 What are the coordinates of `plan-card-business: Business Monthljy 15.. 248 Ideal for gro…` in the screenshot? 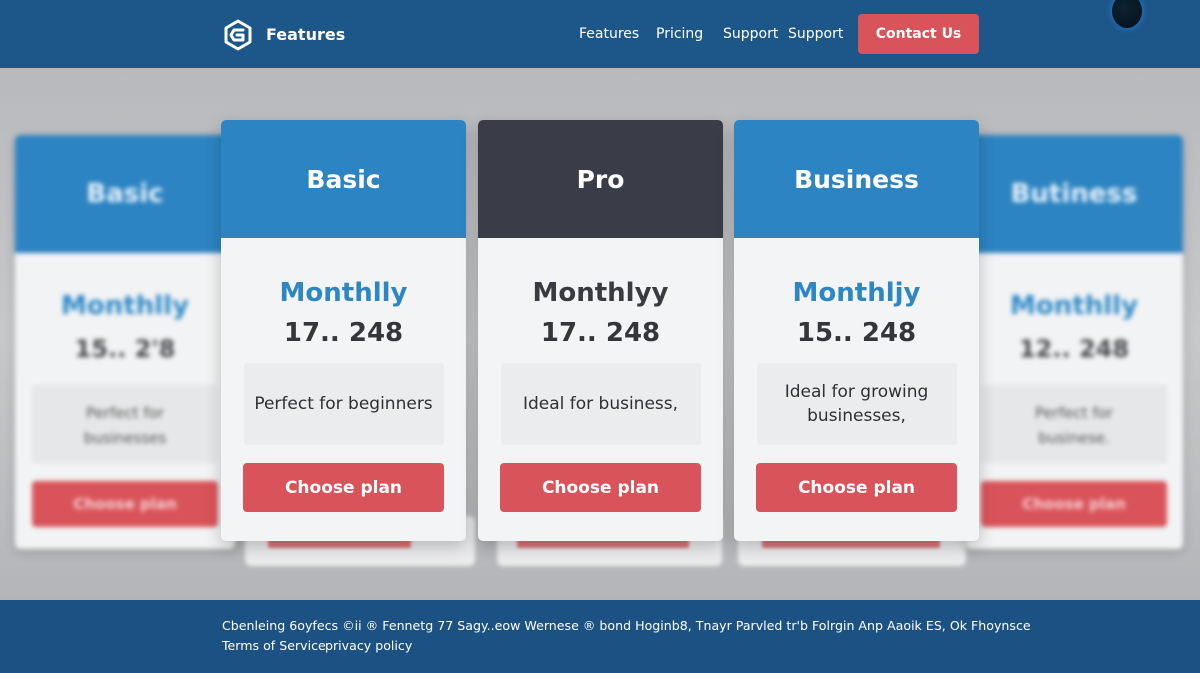 It's located at (856, 330).